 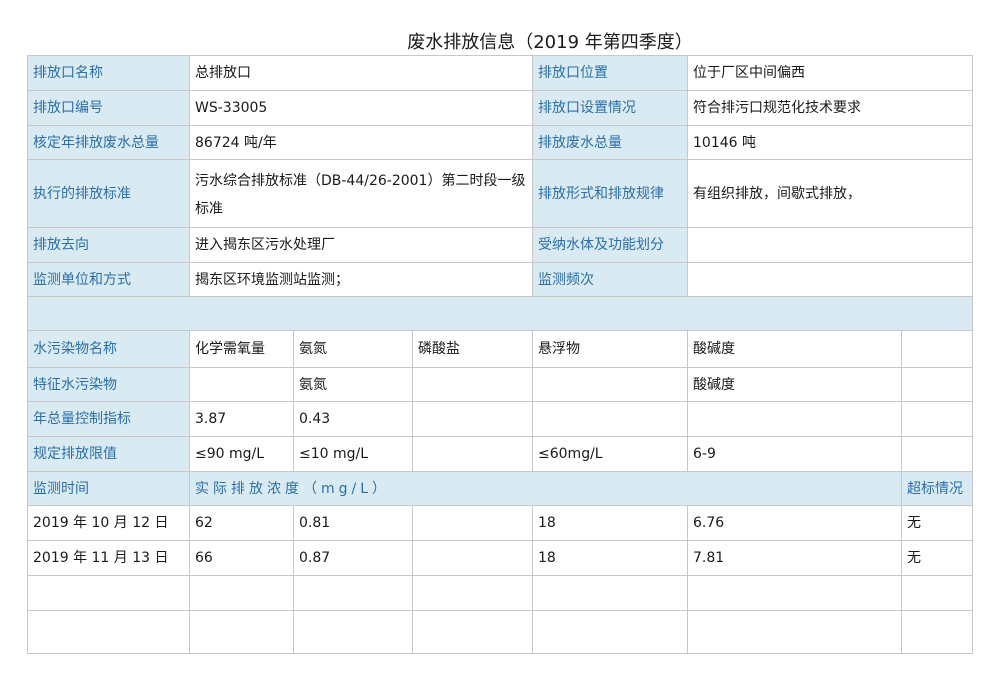 I want to click on outlet-name-value: 总排放口, so click(x=361, y=73).